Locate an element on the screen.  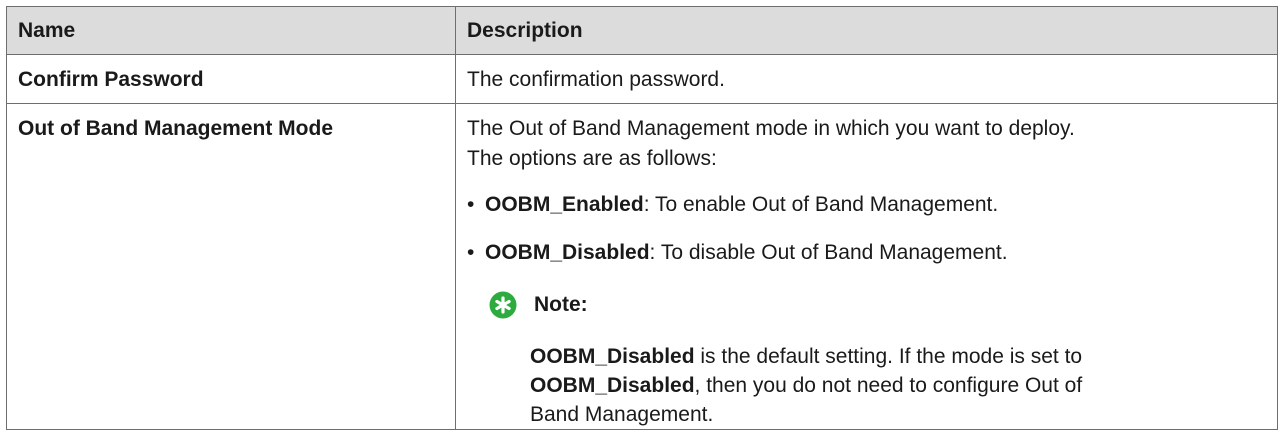
option-text: : To enable Out of Band Management. is located at coordinates (821, 204).